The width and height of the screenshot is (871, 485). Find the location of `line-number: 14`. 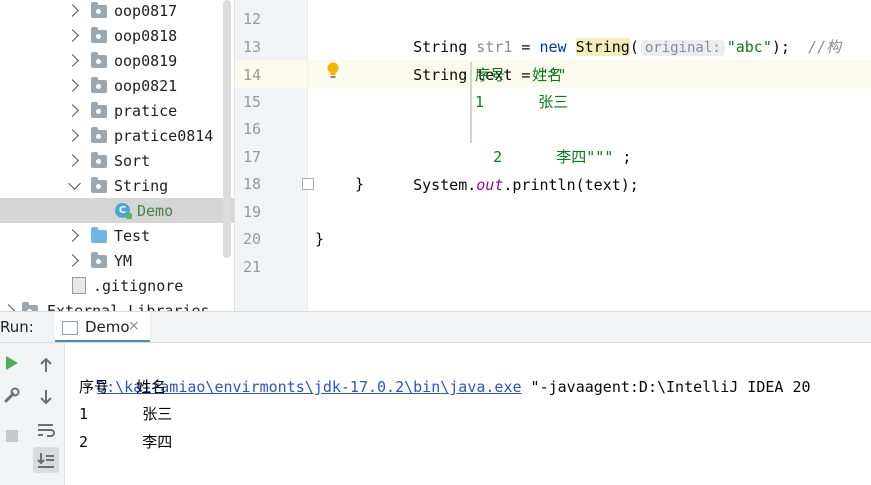

line-number: 14 is located at coordinates (251, 75).